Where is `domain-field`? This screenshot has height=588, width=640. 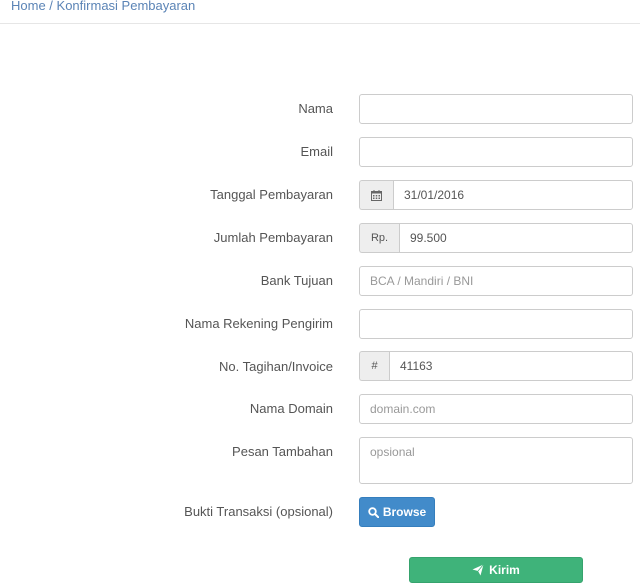 domain-field is located at coordinates (496, 409).